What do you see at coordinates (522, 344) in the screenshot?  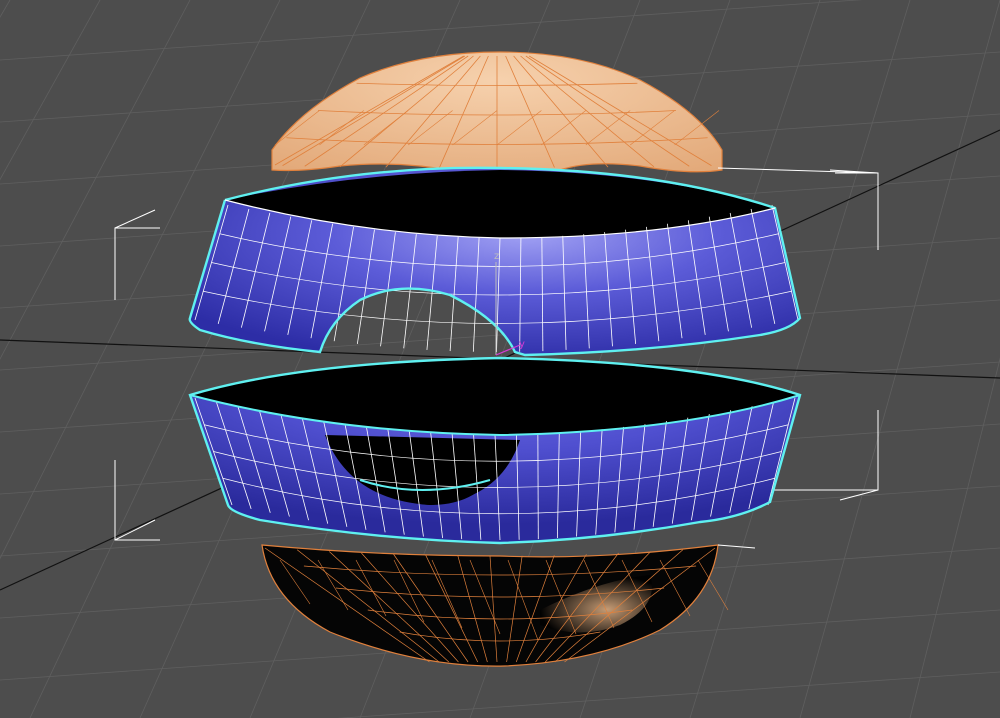 I see `gizmo-y-label: y` at bounding box center [522, 344].